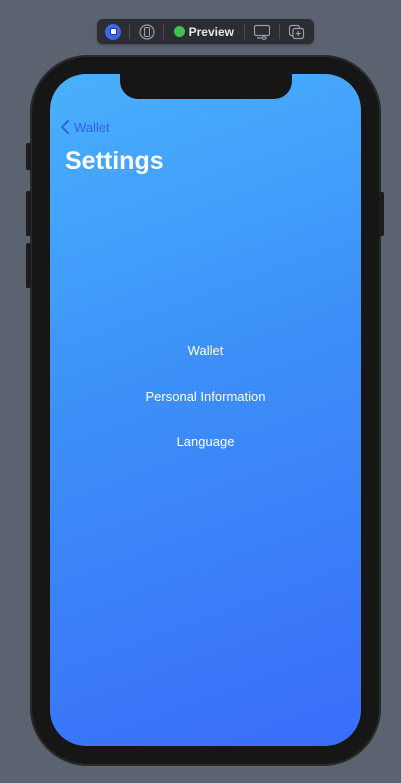 This screenshot has height=783, width=401. Describe the element at coordinates (65, 127) in the screenshot. I see `chevron-left-icon` at that location.